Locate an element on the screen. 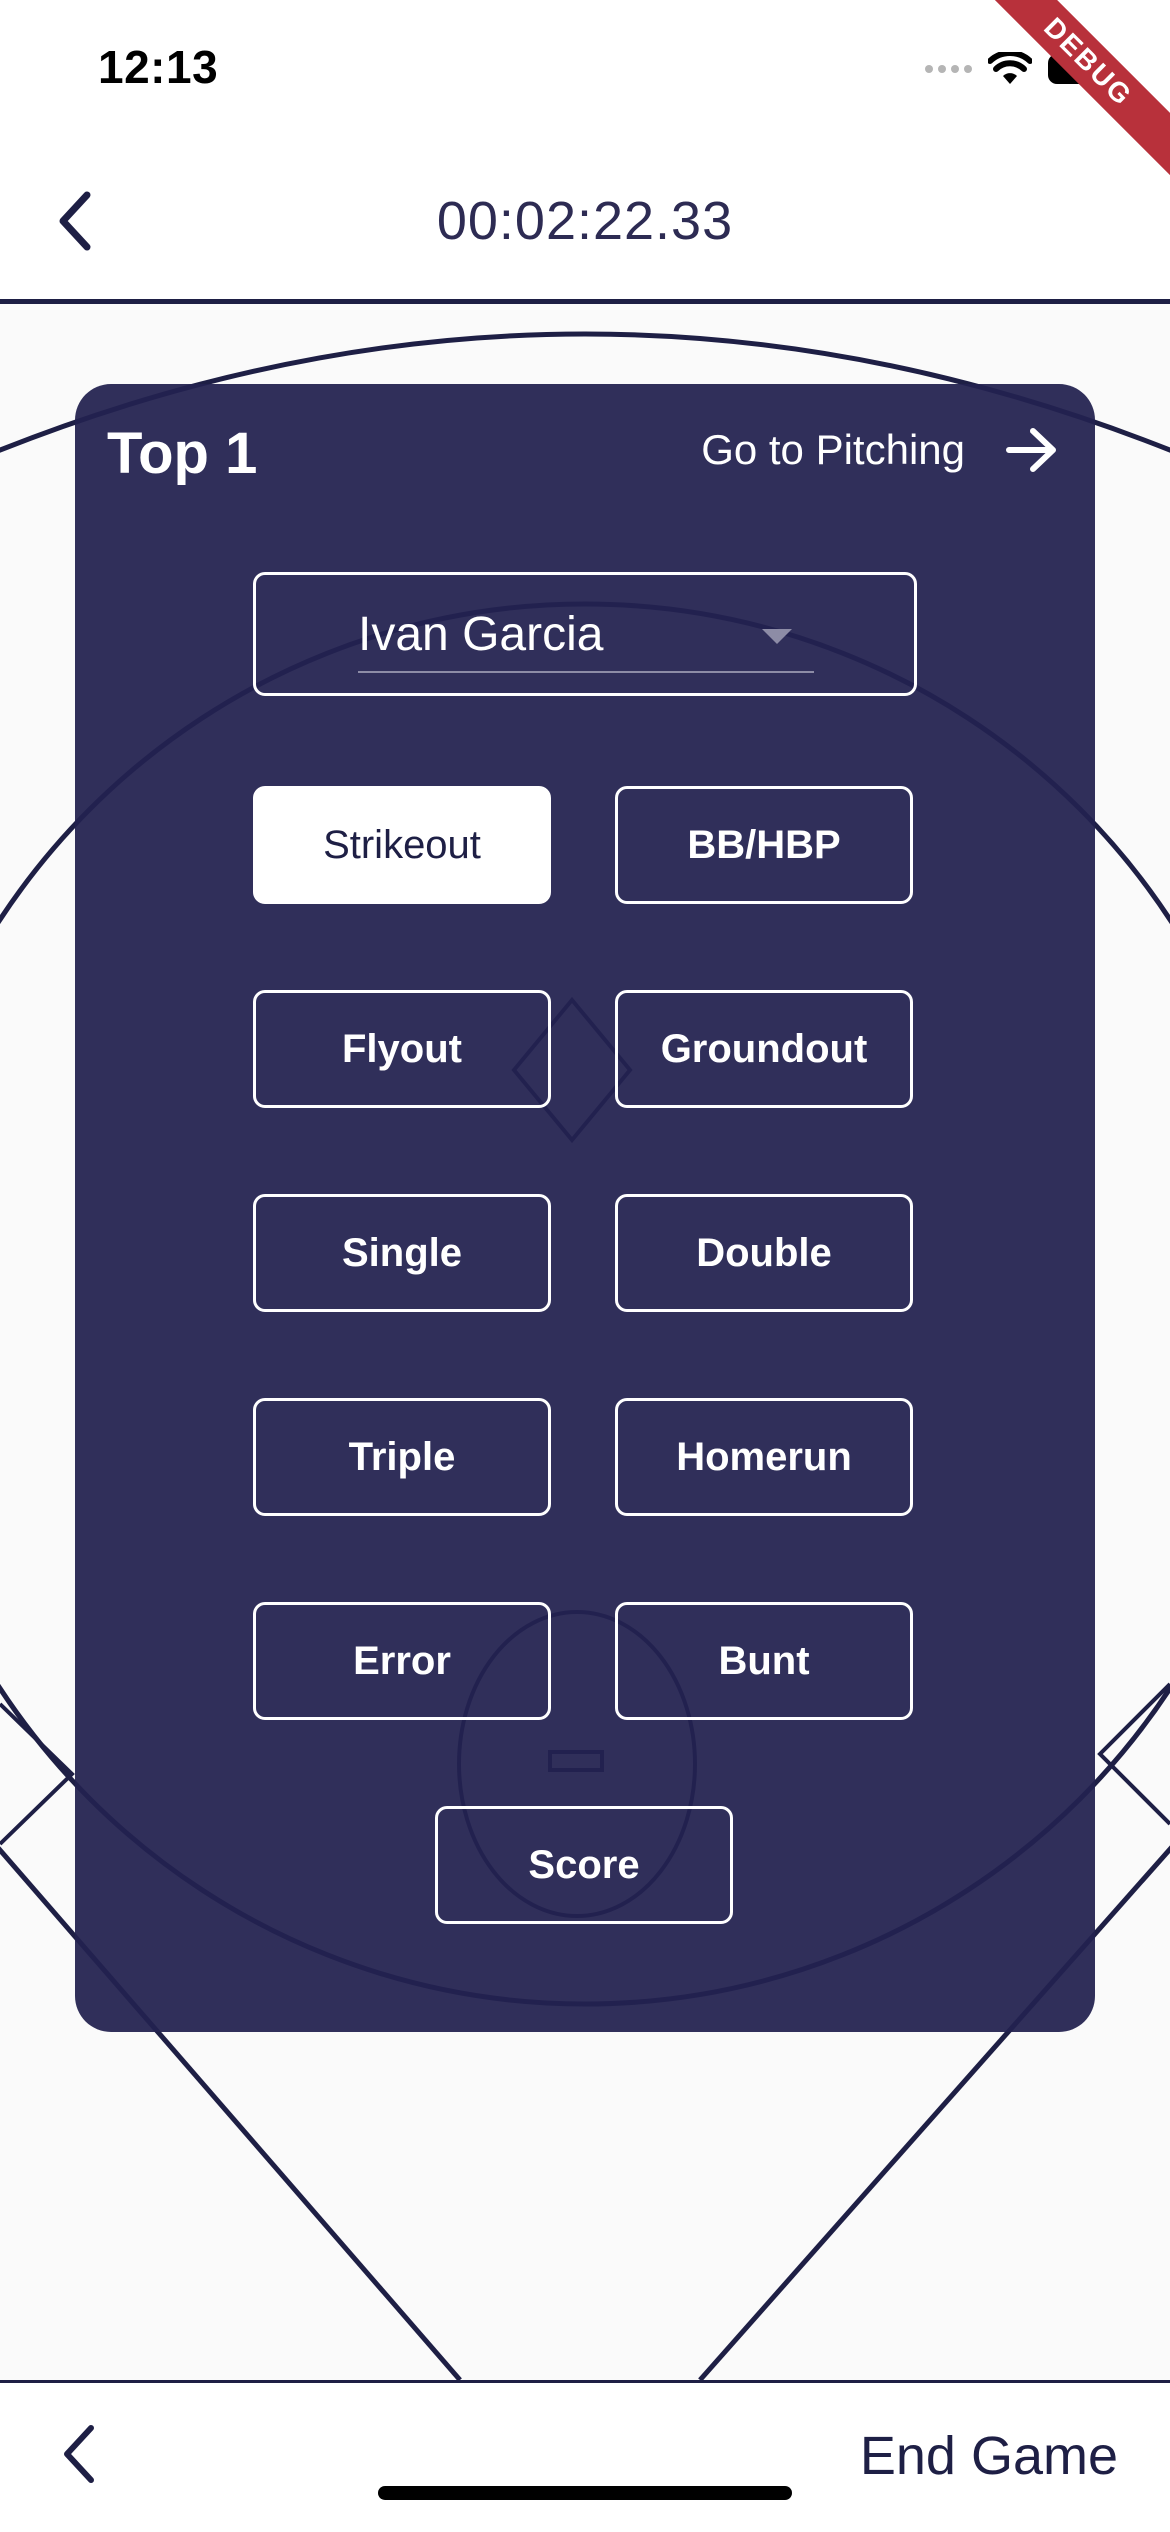 The height and width of the screenshot is (2532, 1170). status-bar: 12:13 is located at coordinates (585, 75).